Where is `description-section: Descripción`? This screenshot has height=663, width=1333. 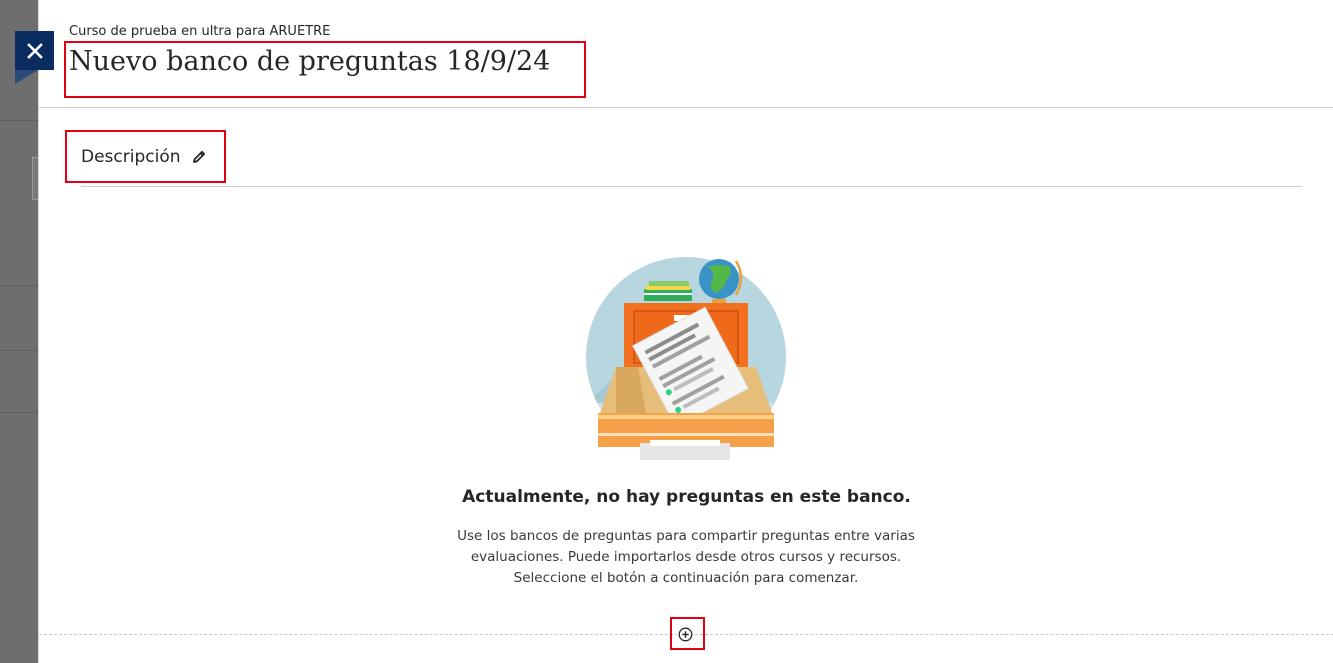
description-section: Descripción is located at coordinates (144, 157).